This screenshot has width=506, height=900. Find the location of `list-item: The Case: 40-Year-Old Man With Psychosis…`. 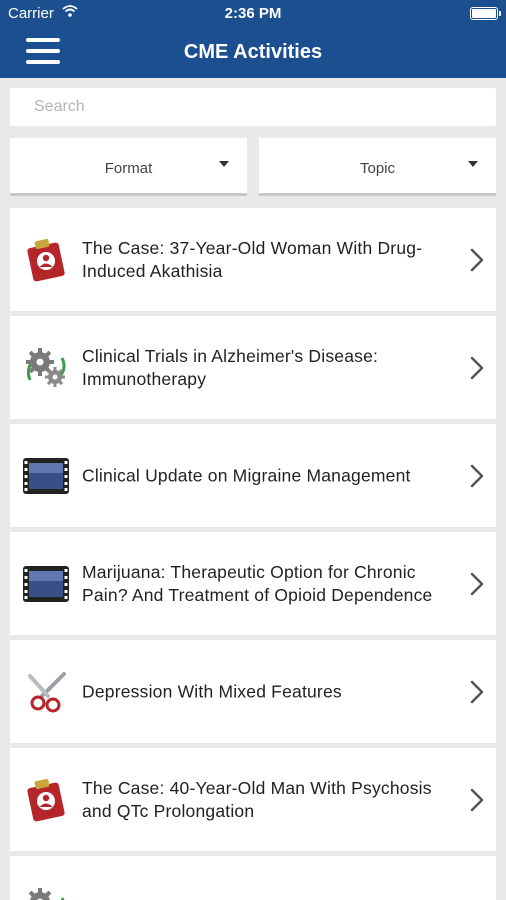

list-item: The Case: 40-Year-Old Man With Psychosis… is located at coordinates (253, 799).